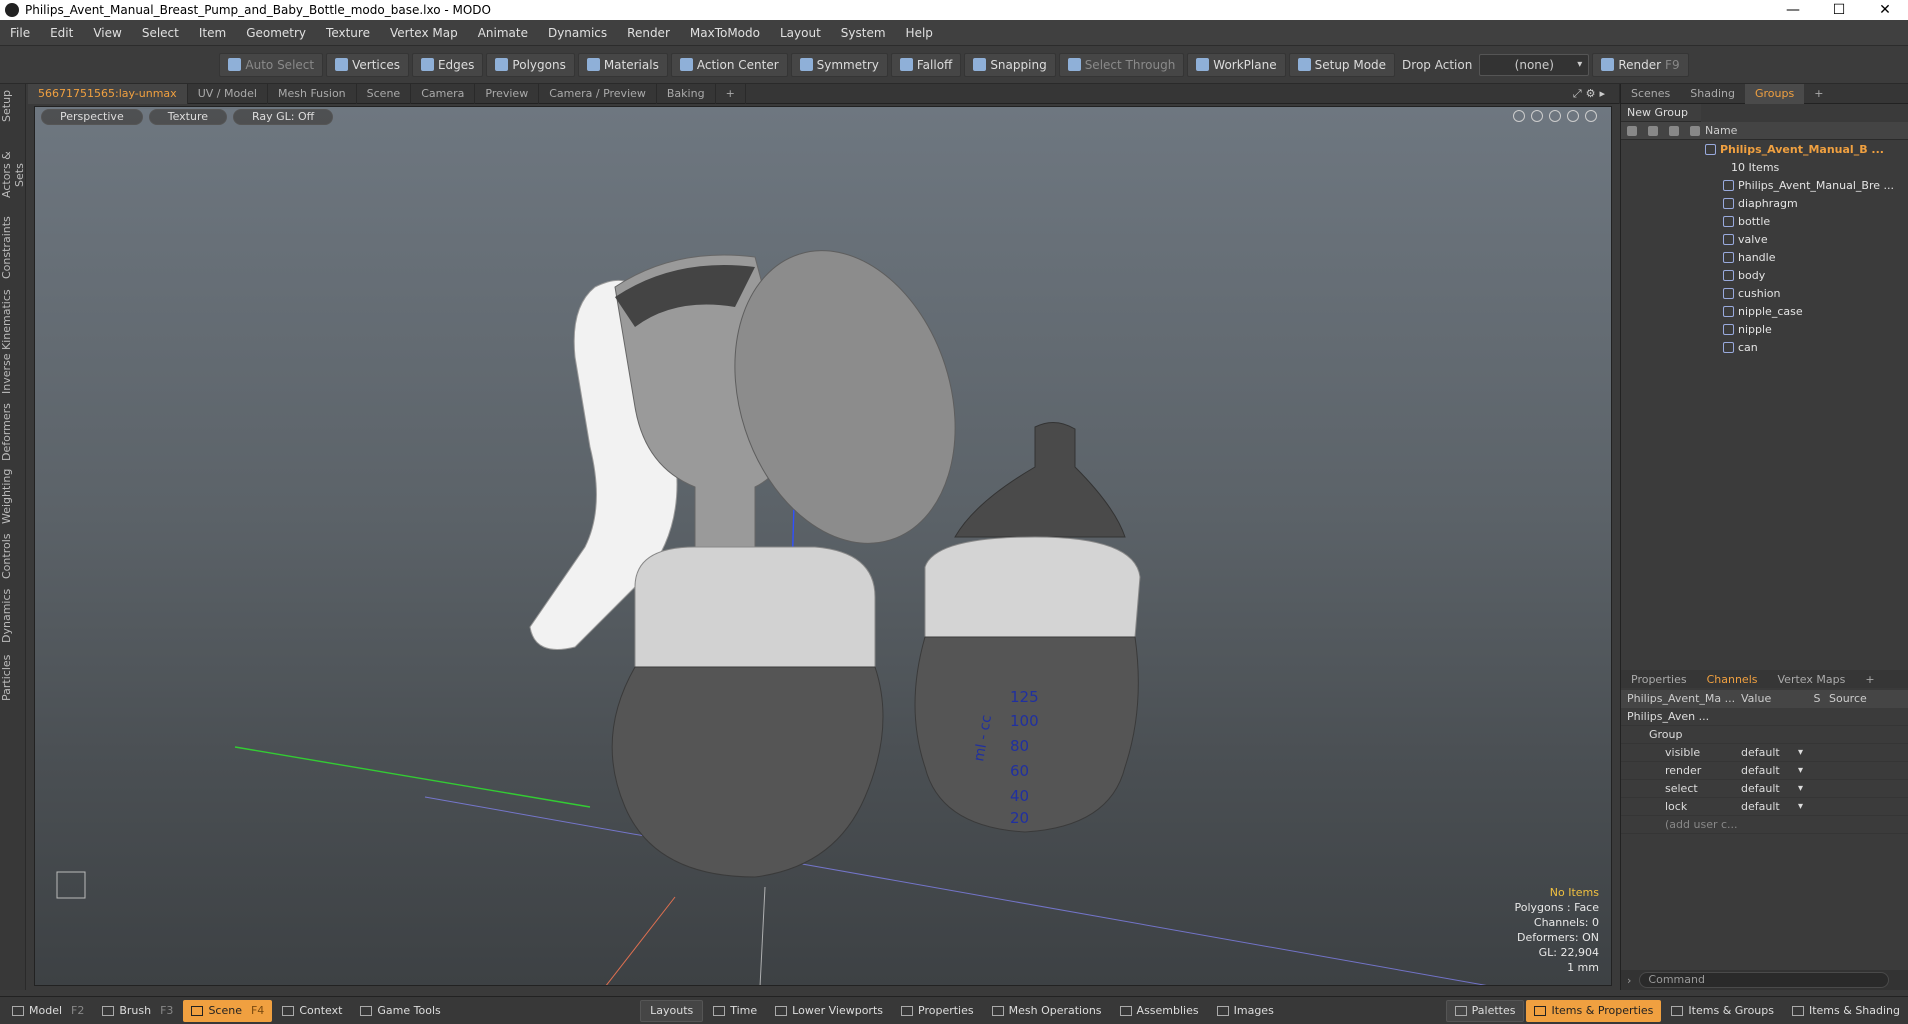 Image resolution: width=1908 pixels, height=1024 pixels. I want to click on tree-item-1: diaphragm, so click(1764, 203).